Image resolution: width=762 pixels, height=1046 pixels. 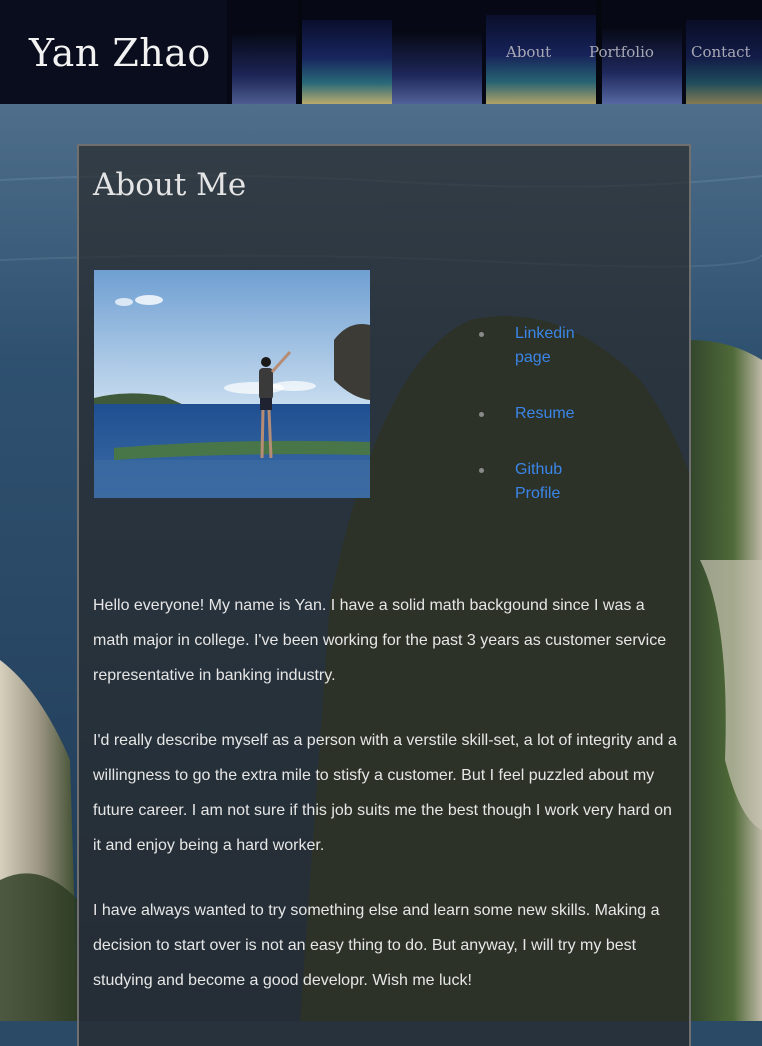 What do you see at coordinates (555, 482) in the screenshot?
I see `github-link: Github Profile` at bounding box center [555, 482].